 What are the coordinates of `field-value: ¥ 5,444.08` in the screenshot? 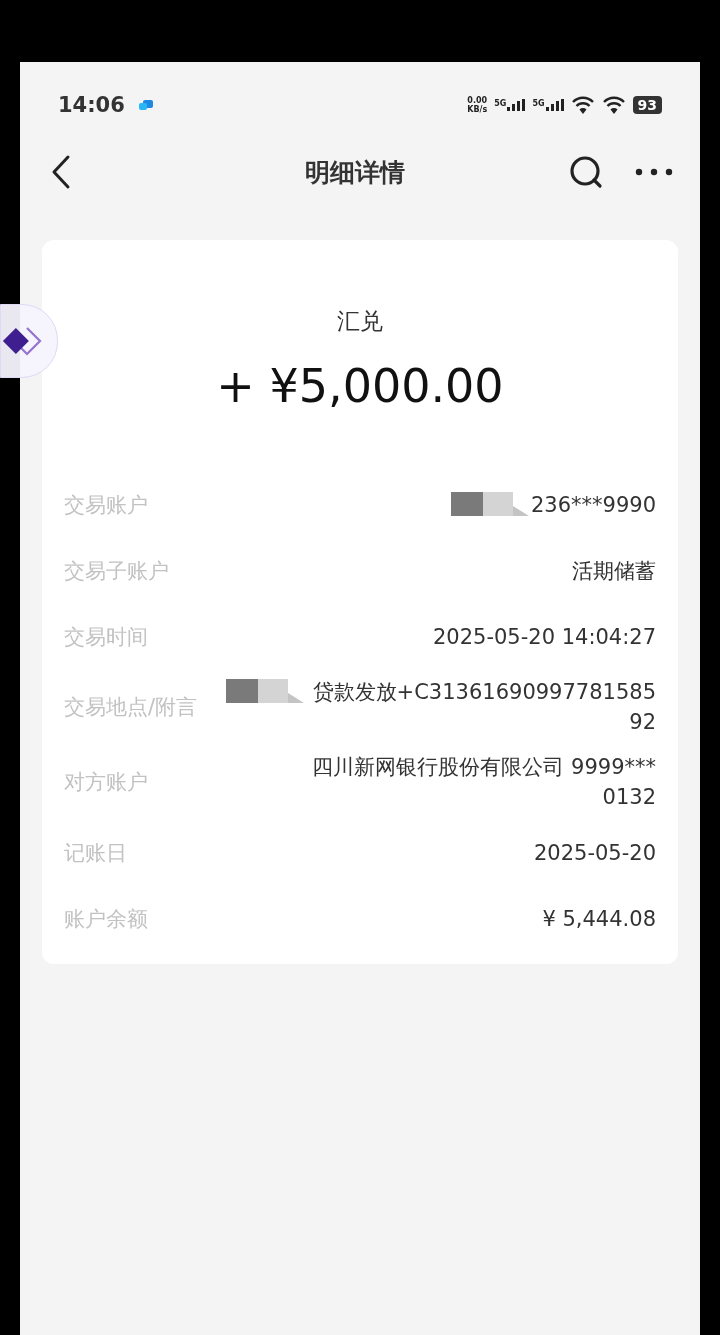 It's located at (599, 919).